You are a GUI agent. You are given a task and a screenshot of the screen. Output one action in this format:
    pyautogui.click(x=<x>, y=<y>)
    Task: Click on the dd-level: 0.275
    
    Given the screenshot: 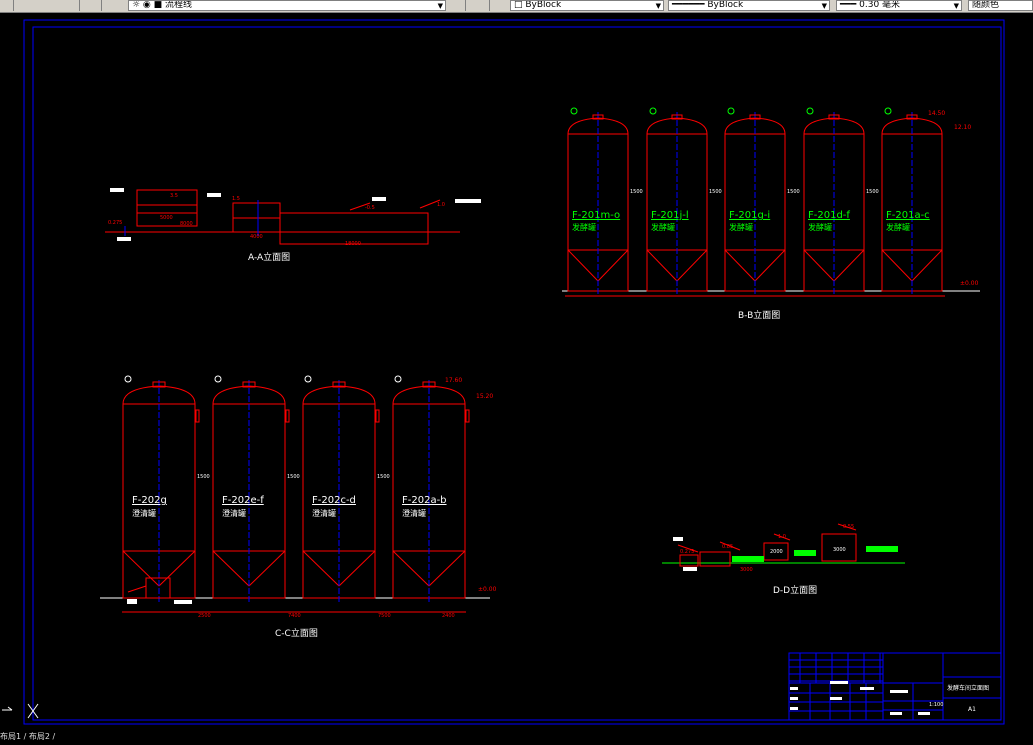 What is the action you would take?
    pyautogui.click(x=687, y=552)
    